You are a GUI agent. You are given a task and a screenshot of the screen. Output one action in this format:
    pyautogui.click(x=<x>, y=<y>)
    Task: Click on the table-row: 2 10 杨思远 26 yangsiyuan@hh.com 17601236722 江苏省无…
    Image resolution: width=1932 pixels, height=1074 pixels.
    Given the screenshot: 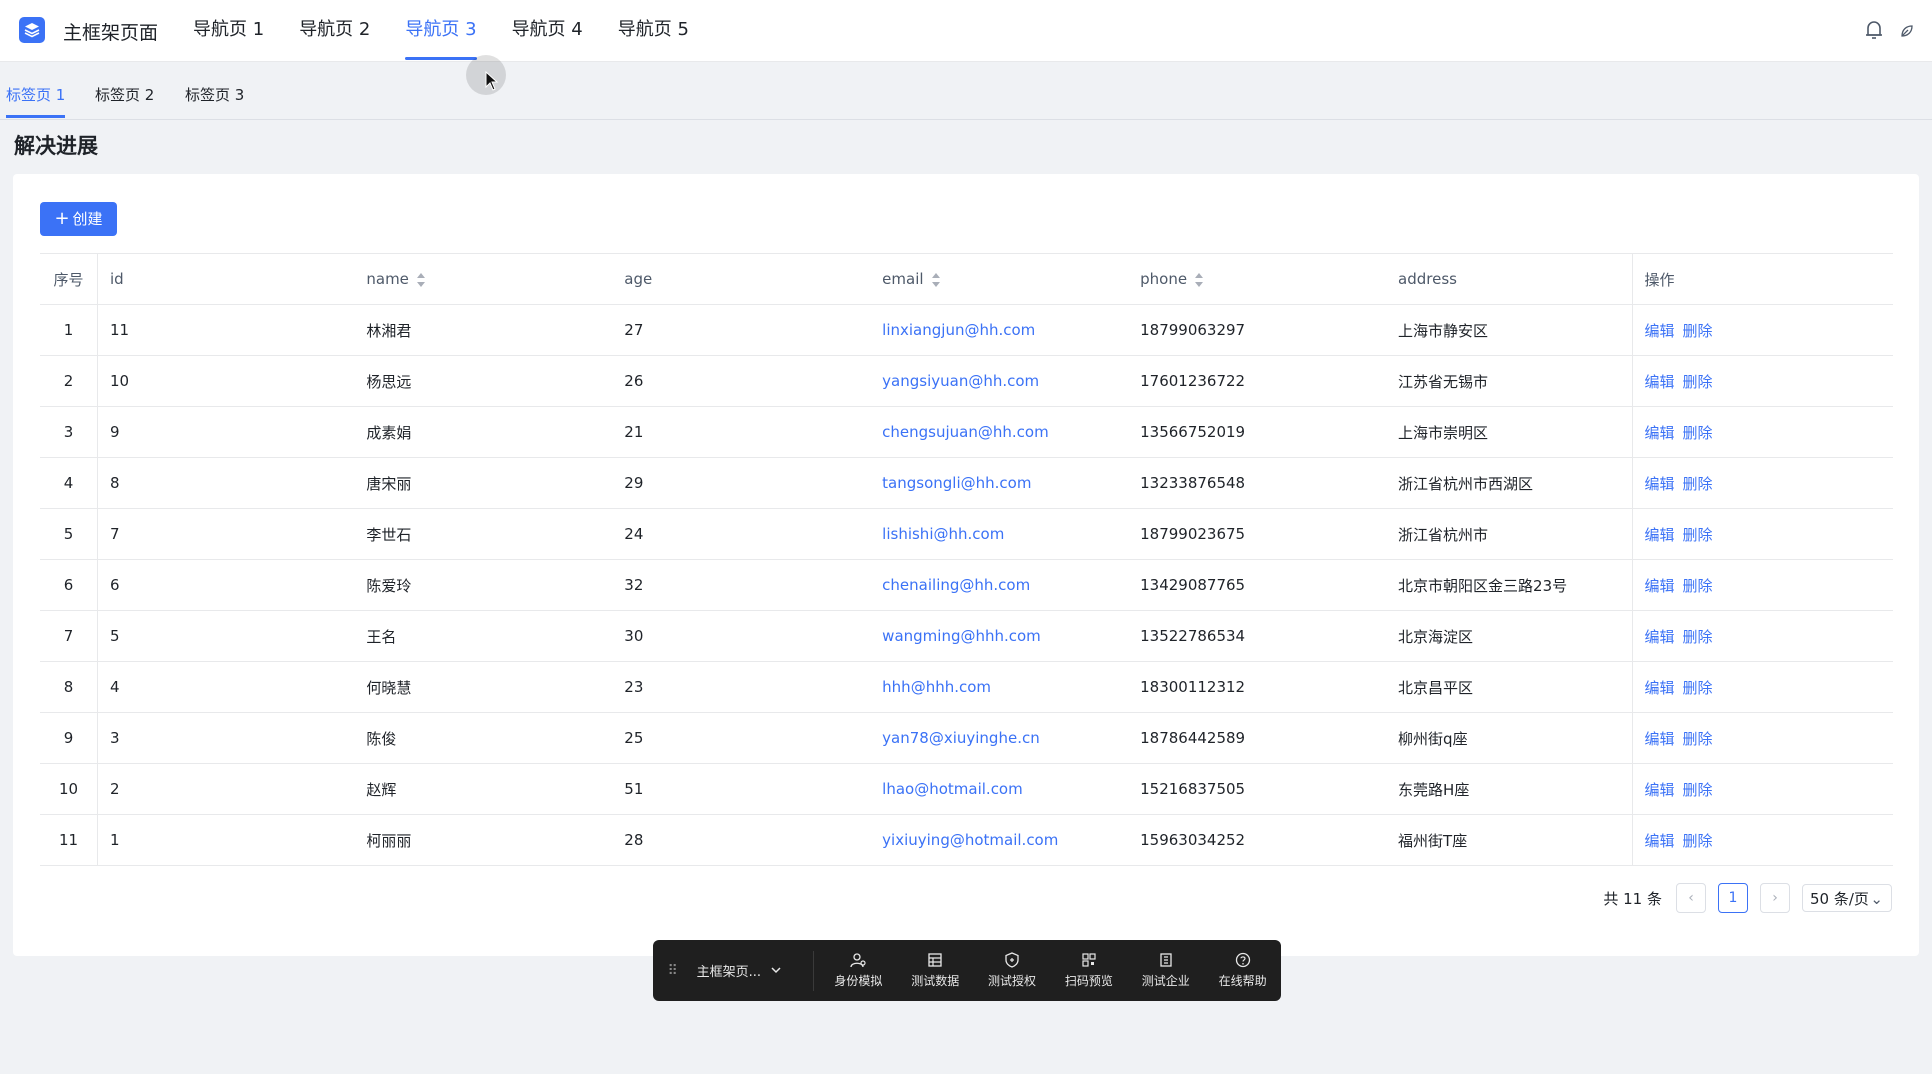 What is the action you would take?
    pyautogui.click(x=966, y=381)
    